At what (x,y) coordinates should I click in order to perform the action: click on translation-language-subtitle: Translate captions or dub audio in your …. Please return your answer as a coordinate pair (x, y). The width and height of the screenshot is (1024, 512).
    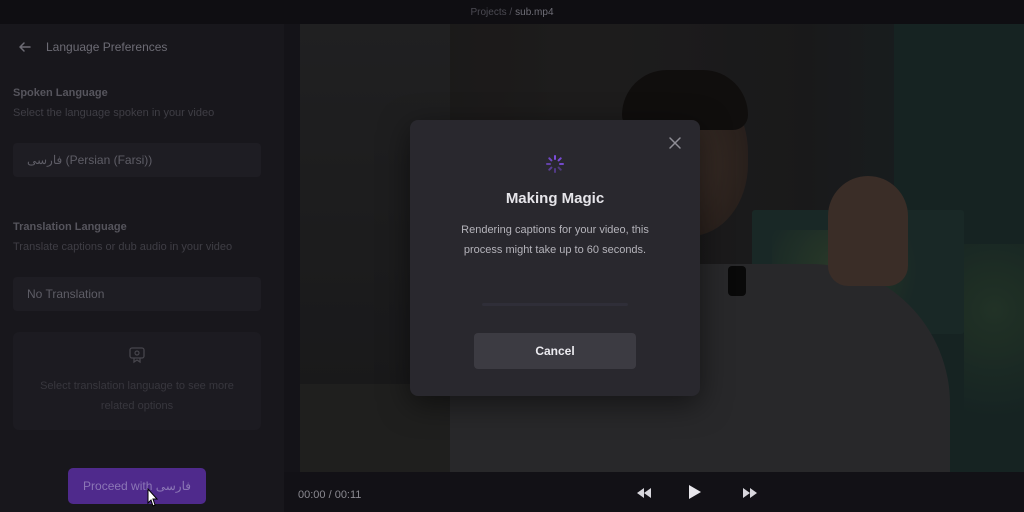
    Looking at the image, I should click on (123, 247).